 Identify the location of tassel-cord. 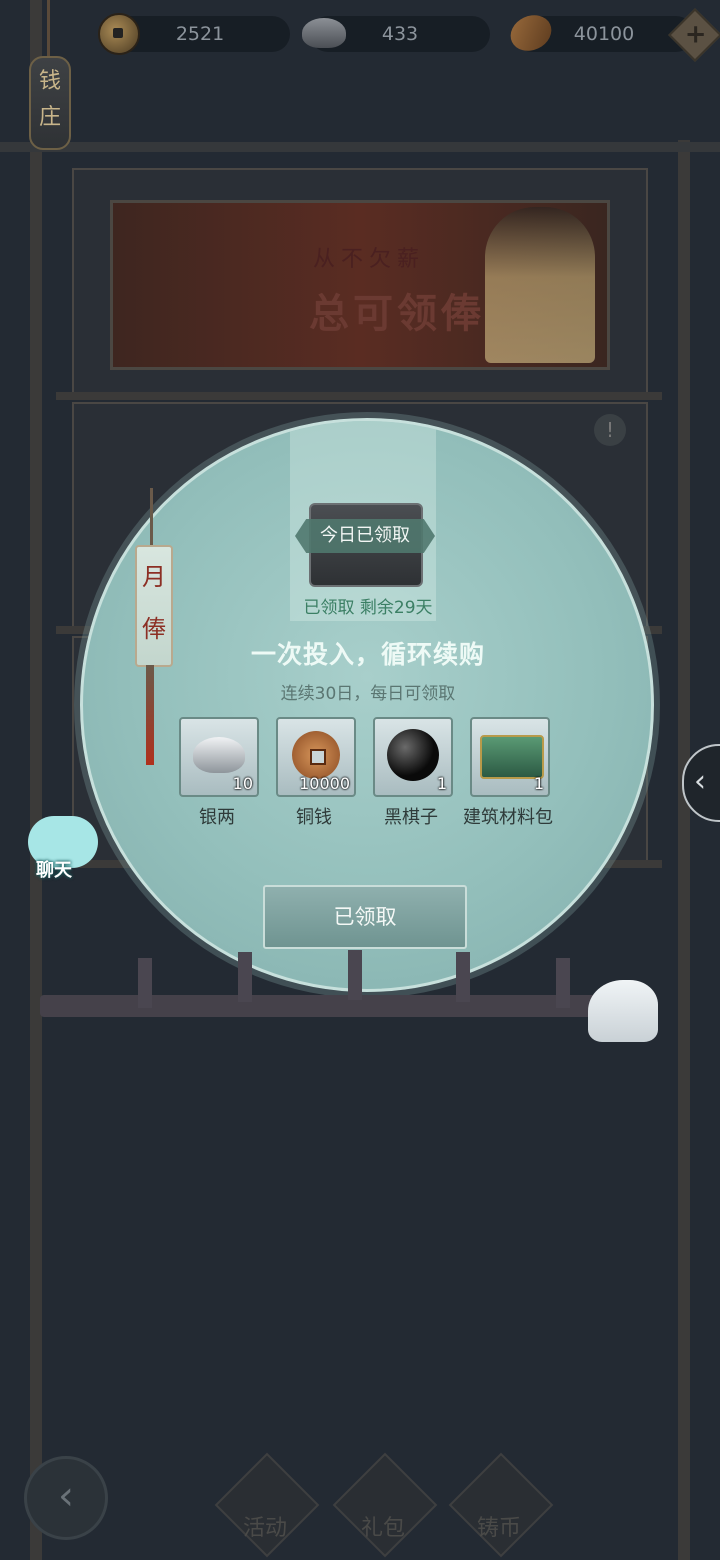
(151, 517).